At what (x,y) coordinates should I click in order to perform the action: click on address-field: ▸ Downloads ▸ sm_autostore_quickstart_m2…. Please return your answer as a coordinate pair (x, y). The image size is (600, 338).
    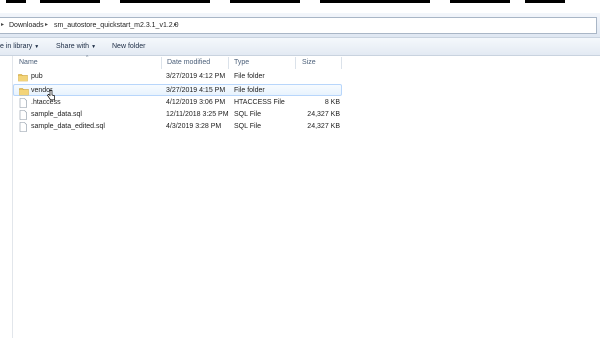
    Looking at the image, I should click on (298, 25).